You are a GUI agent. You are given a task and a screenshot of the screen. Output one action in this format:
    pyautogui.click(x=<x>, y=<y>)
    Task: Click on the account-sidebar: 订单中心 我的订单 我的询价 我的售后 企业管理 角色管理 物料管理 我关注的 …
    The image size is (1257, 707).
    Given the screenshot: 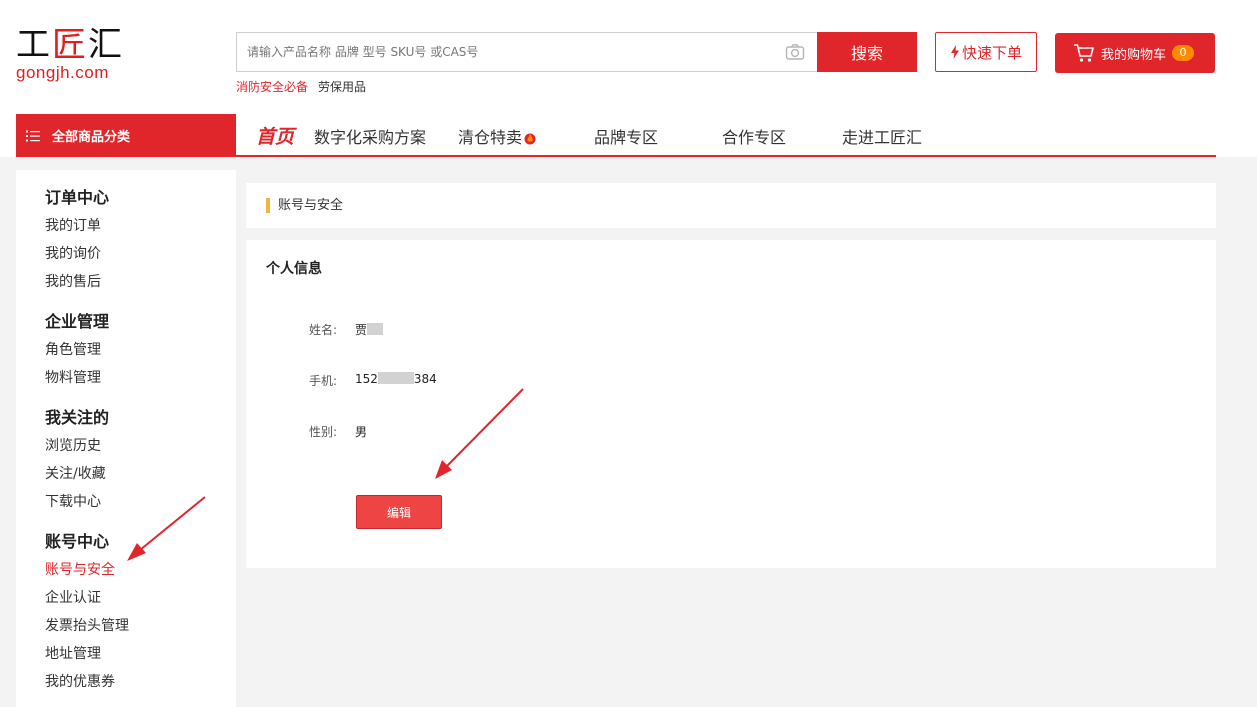 What is the action you would take?
    pyautogui.click(x=126, y=438)
    